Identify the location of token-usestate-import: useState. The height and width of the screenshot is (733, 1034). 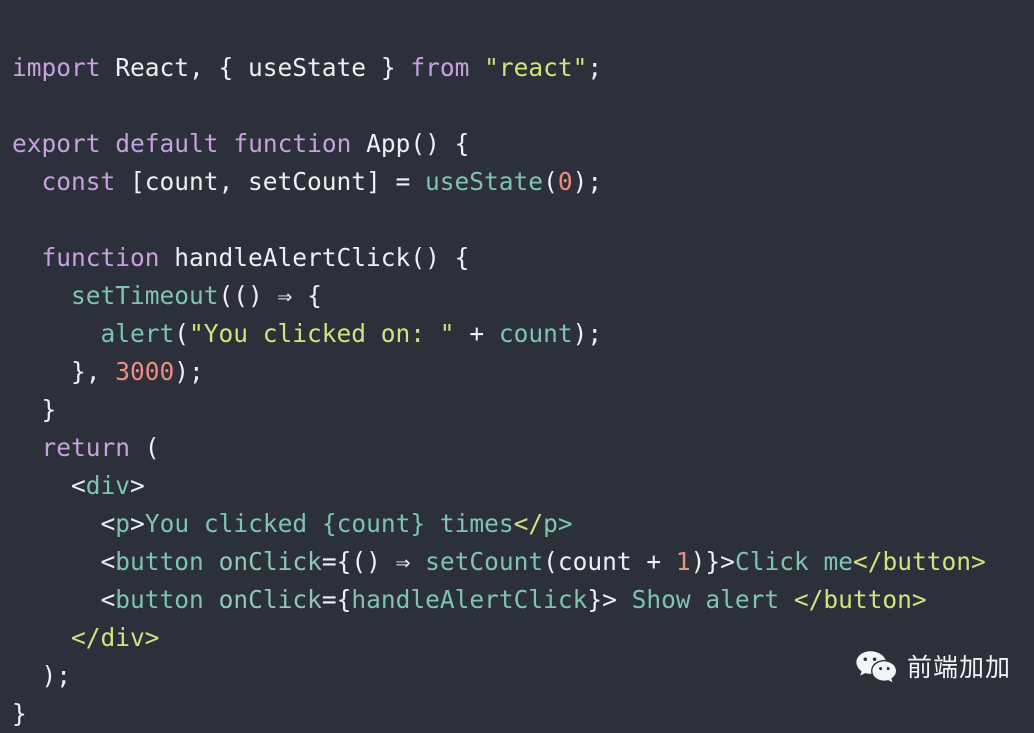
(307, 67).